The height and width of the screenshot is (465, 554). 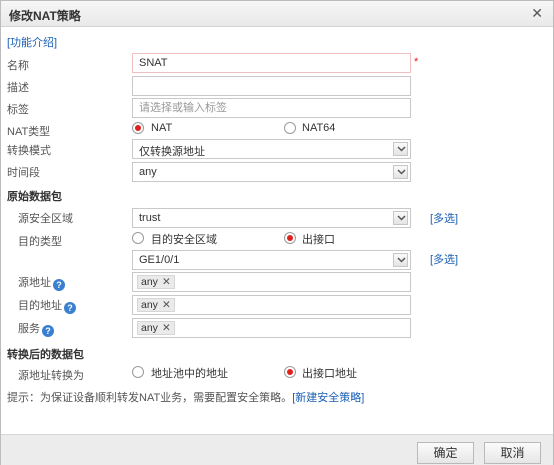 I want to click on hint: 提示：为保证设备顺利转发NAT业务，需要配置安全策略。[新建安全策略], so click(x=185, y=397).